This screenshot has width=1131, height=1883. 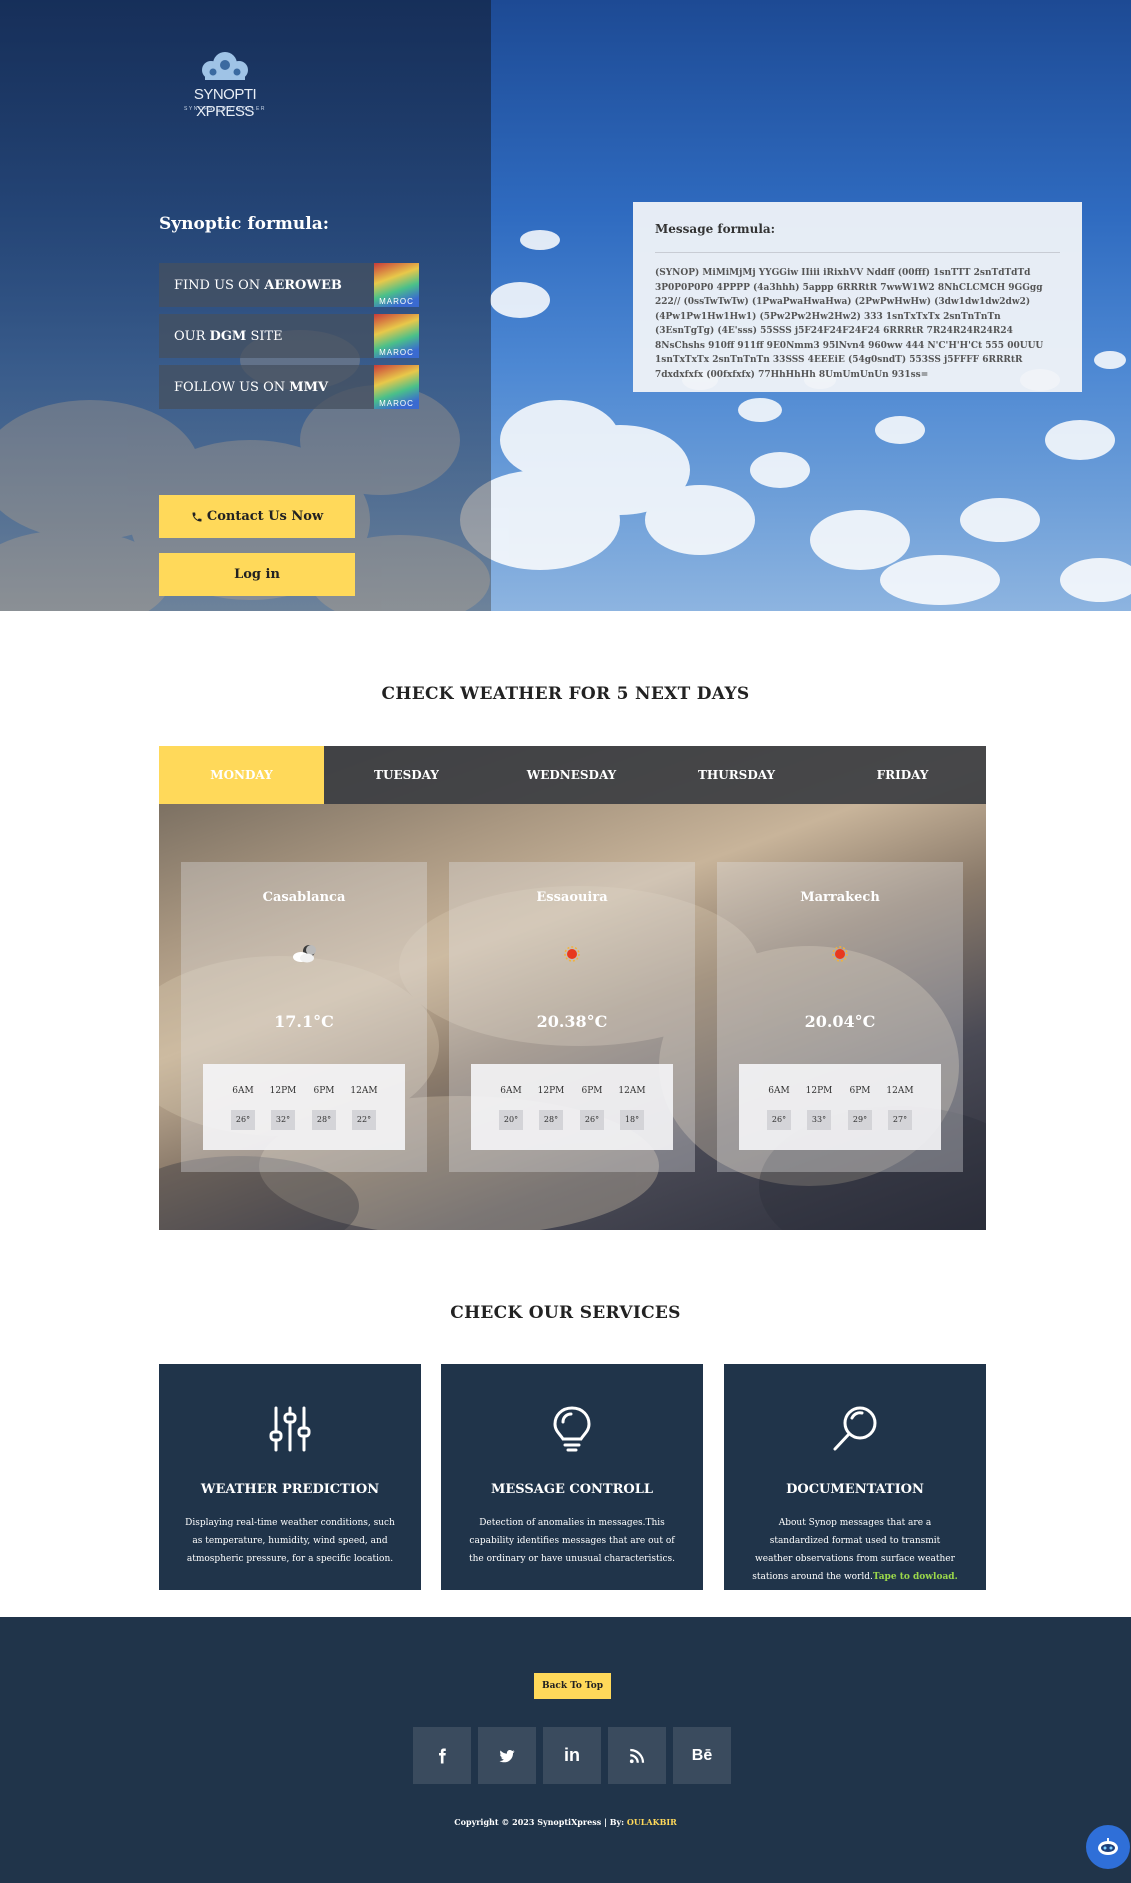 I want to click on author-link: OULAKBIR, so click(x=652, y=1822).